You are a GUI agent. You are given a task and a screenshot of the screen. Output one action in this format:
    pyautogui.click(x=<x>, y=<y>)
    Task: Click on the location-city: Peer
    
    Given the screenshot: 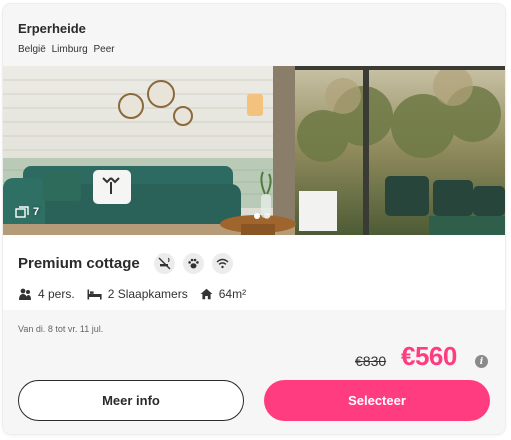 What is the action you would take?
    pyautogui.click(x=104, y=49)
    